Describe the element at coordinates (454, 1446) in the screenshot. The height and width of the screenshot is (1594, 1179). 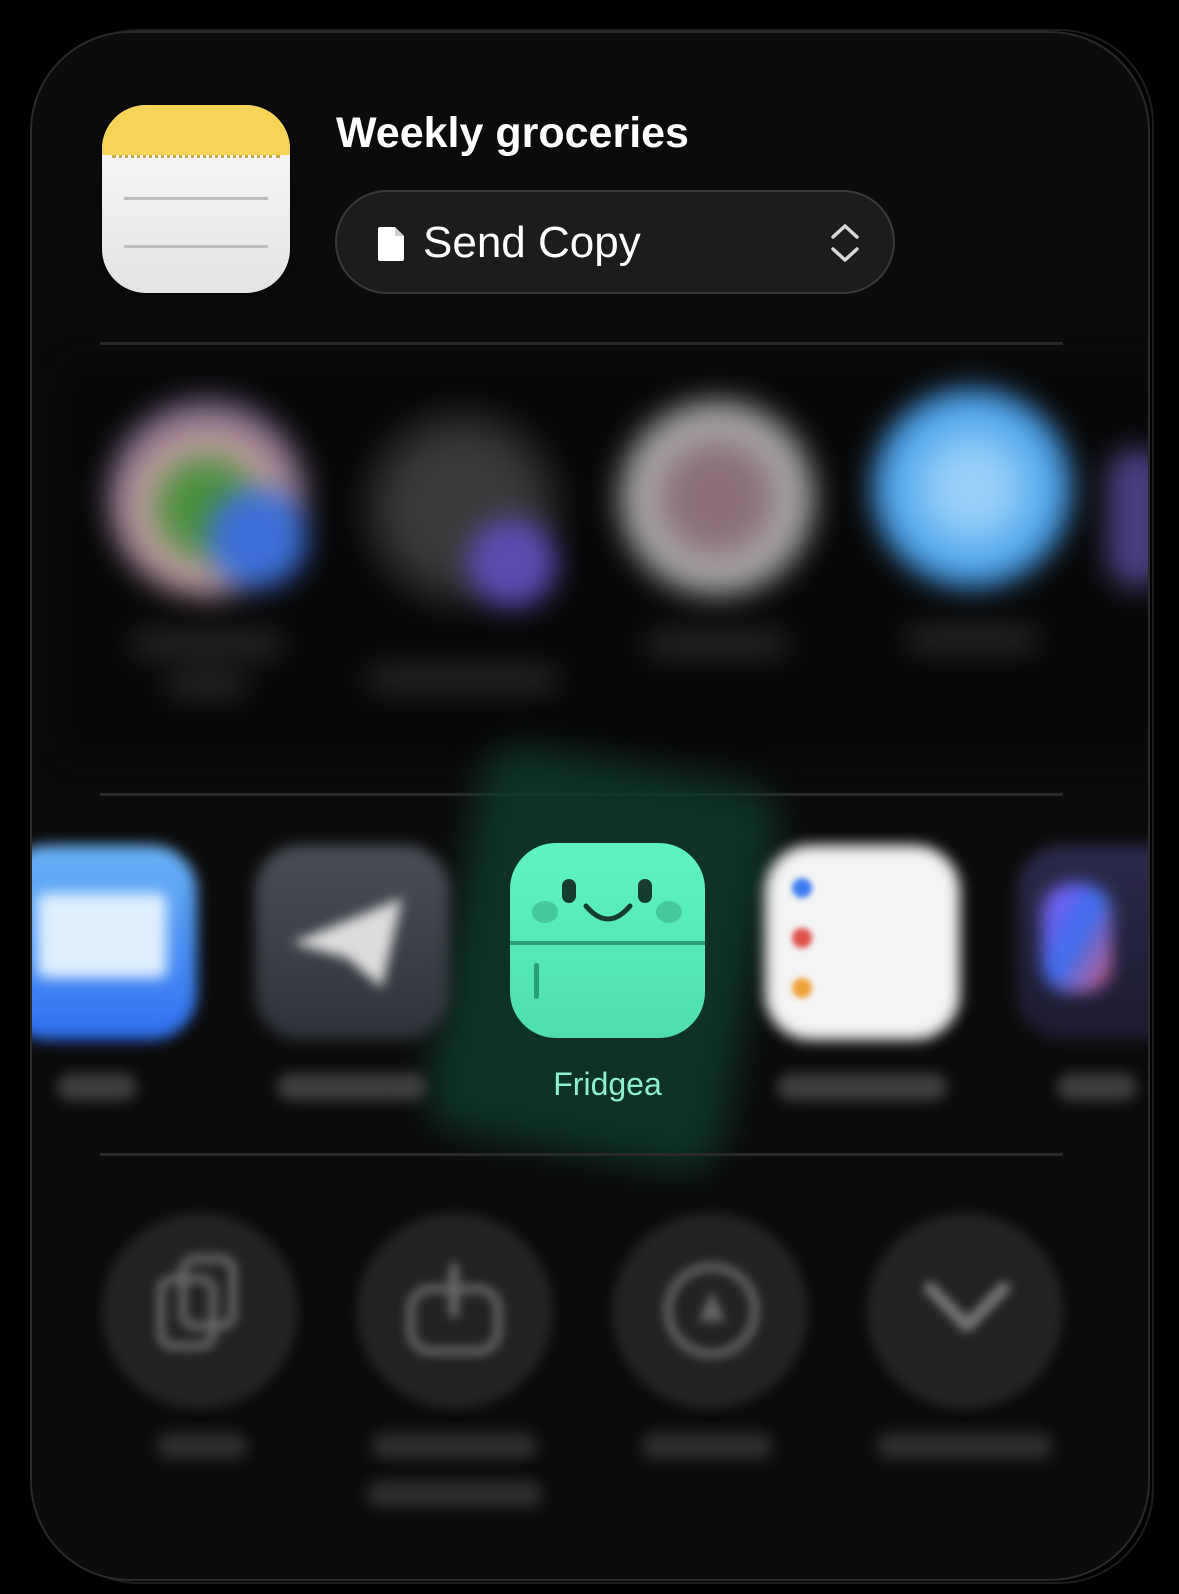
I see `export-markdown-label-line1` at that location.